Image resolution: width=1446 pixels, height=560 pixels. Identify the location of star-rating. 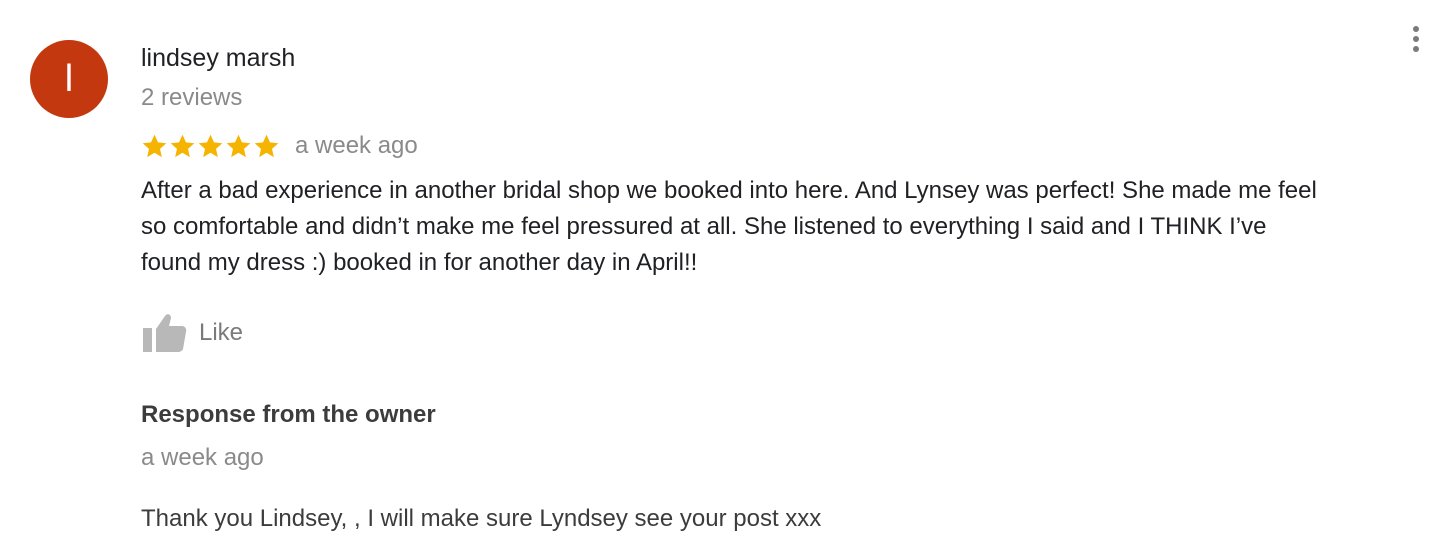
(211, 146).